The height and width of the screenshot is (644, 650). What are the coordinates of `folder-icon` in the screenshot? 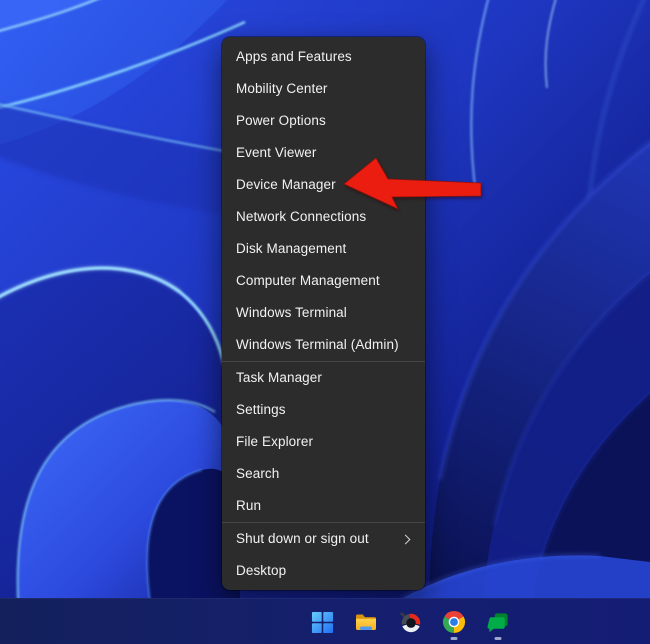 It's located at (366, 622).